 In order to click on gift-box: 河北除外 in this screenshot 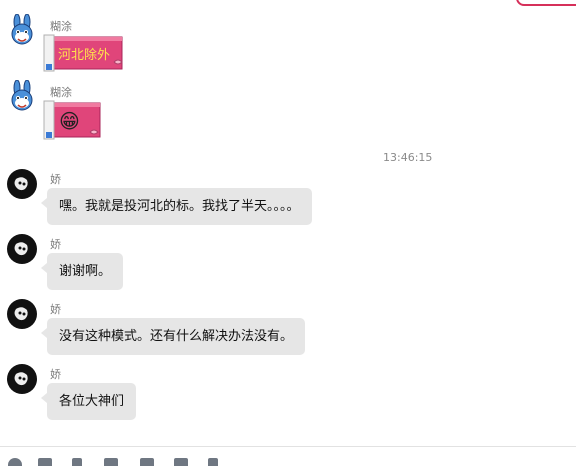, I will do `click(84, 53)`.